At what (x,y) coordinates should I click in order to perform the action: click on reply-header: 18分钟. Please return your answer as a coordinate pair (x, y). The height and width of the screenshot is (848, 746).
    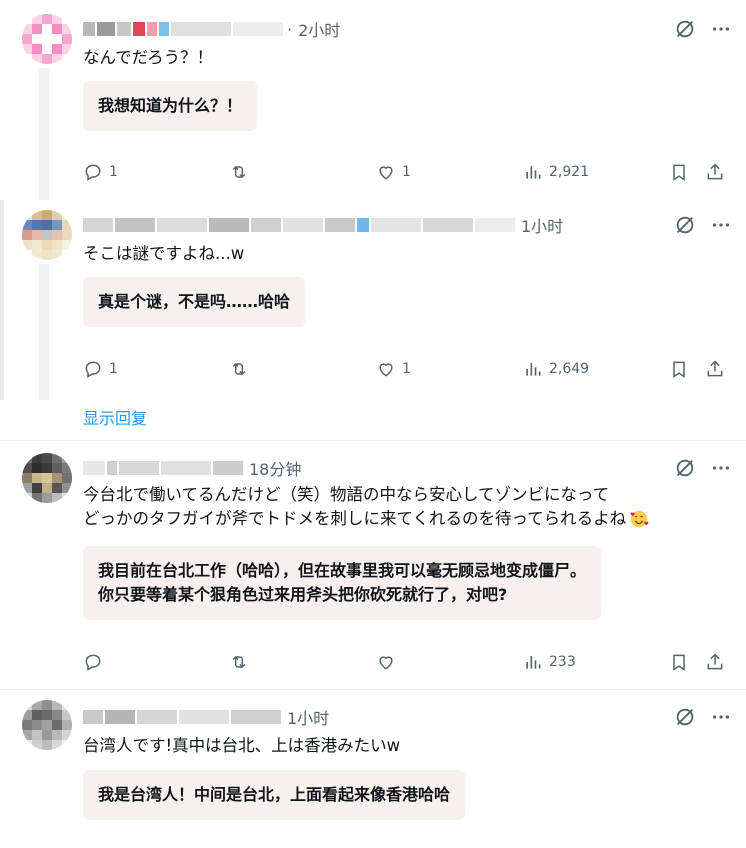
    Looking at the image, I should click on (192, 468).